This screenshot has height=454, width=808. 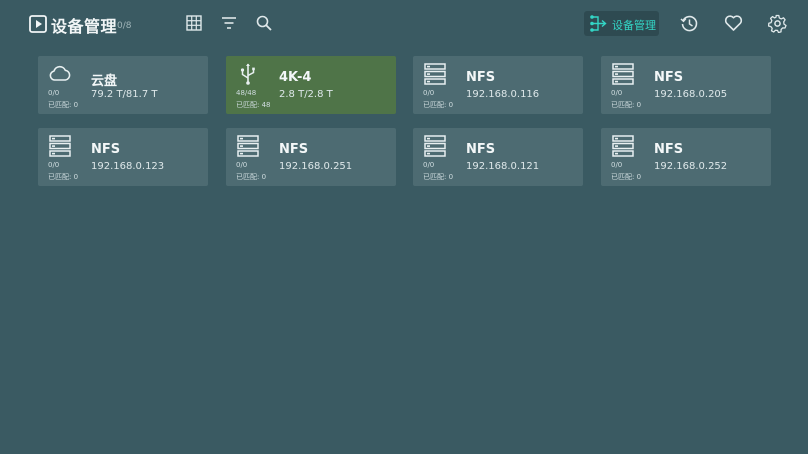 I want to click on device-name: 4K-4, so click(x=295, y=77).